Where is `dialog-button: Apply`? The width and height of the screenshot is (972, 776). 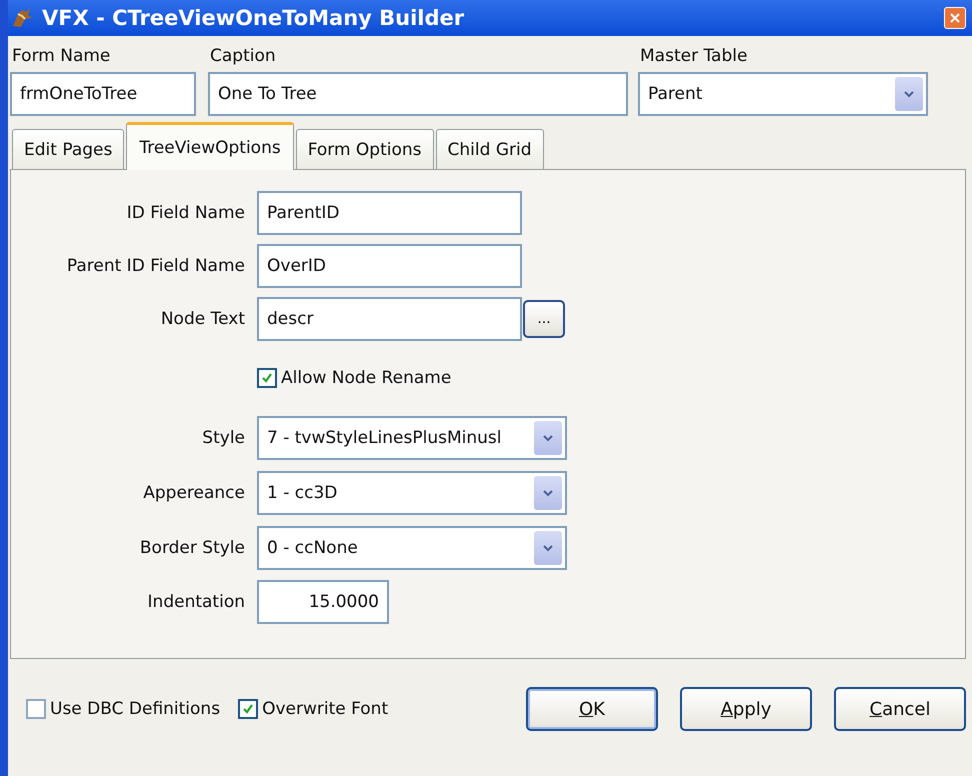 dialog-button: Apply is located at coordinates (746, 709).